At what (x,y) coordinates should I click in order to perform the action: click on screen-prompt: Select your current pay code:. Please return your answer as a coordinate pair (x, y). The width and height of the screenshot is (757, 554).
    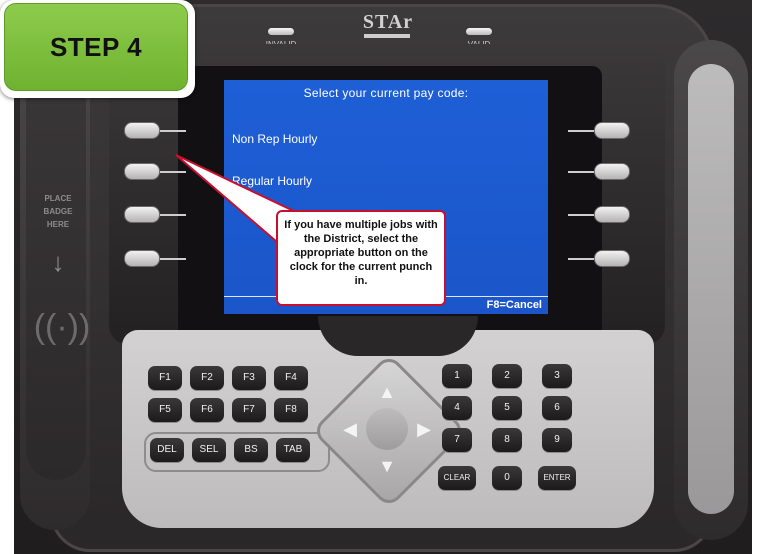
    Looking at the image, I should click on (386, 93).